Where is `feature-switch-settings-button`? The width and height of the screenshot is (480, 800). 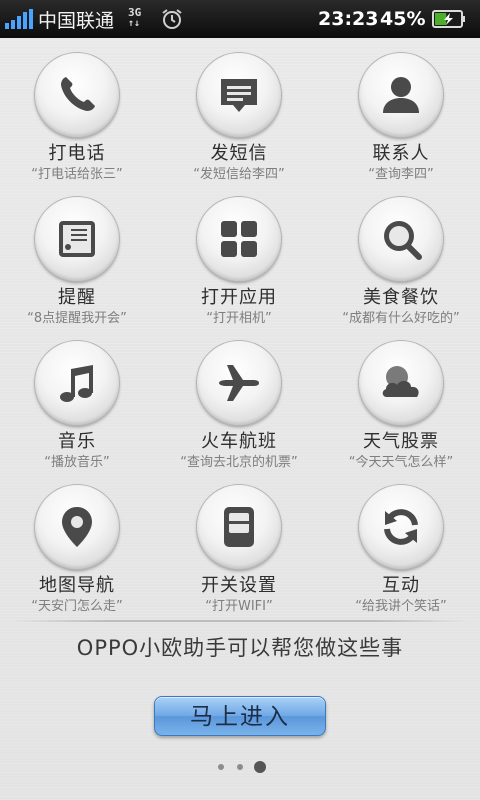
feature-switch-settings-button is located at coordinates (239, 527).